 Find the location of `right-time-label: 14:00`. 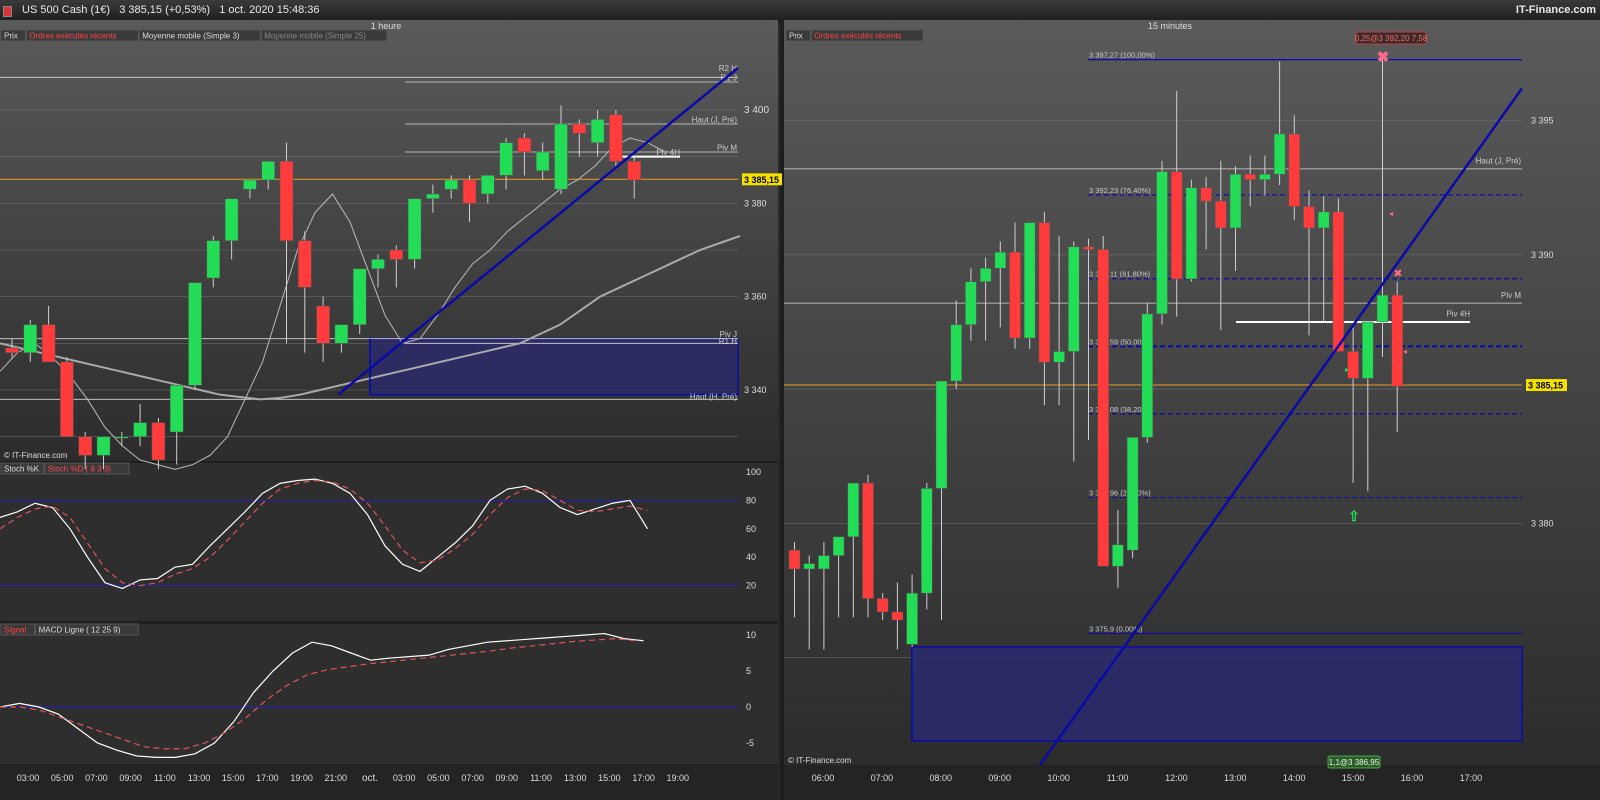

right-time-label: 14:00 is located at coordinates (1294, 778).